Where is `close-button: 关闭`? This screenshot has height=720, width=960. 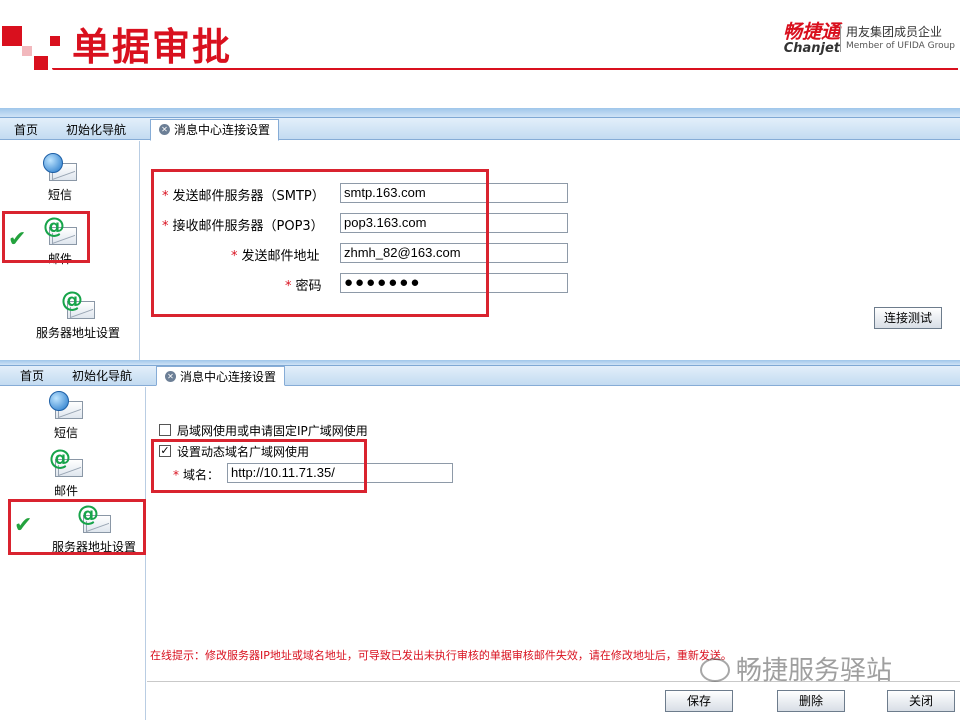
close-button: 关闭 is located at coordinates (921, 701).